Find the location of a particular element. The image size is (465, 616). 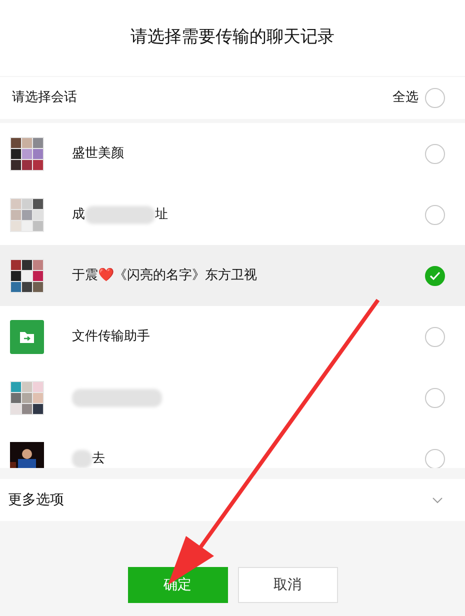

dialog-title: 请选择需要传输的聊天记录 is located at coordinates (232, 38).